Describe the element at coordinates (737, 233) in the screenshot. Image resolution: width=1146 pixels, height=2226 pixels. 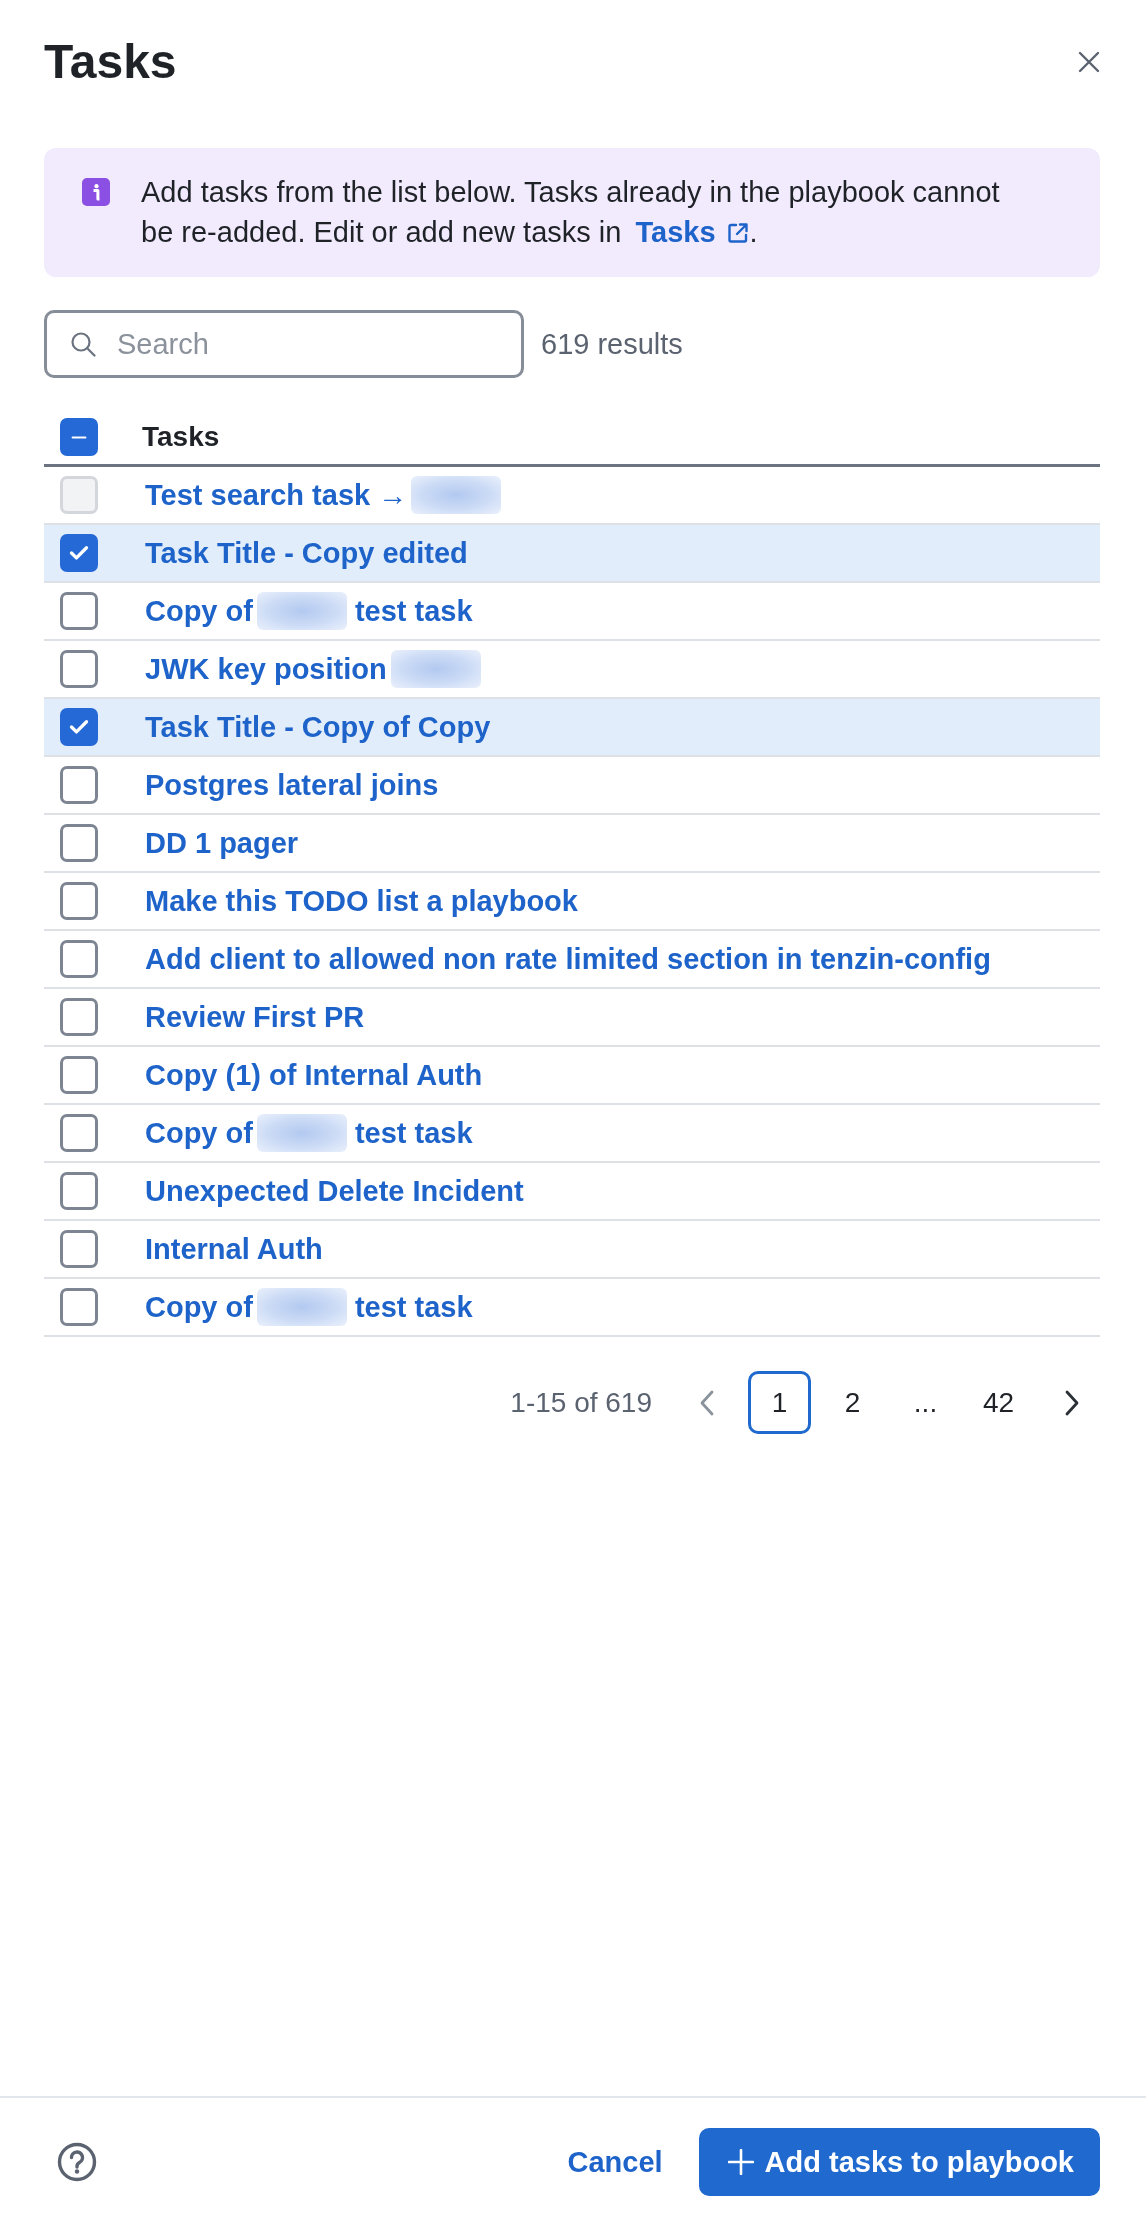
I see `external-link-icon` at that location.